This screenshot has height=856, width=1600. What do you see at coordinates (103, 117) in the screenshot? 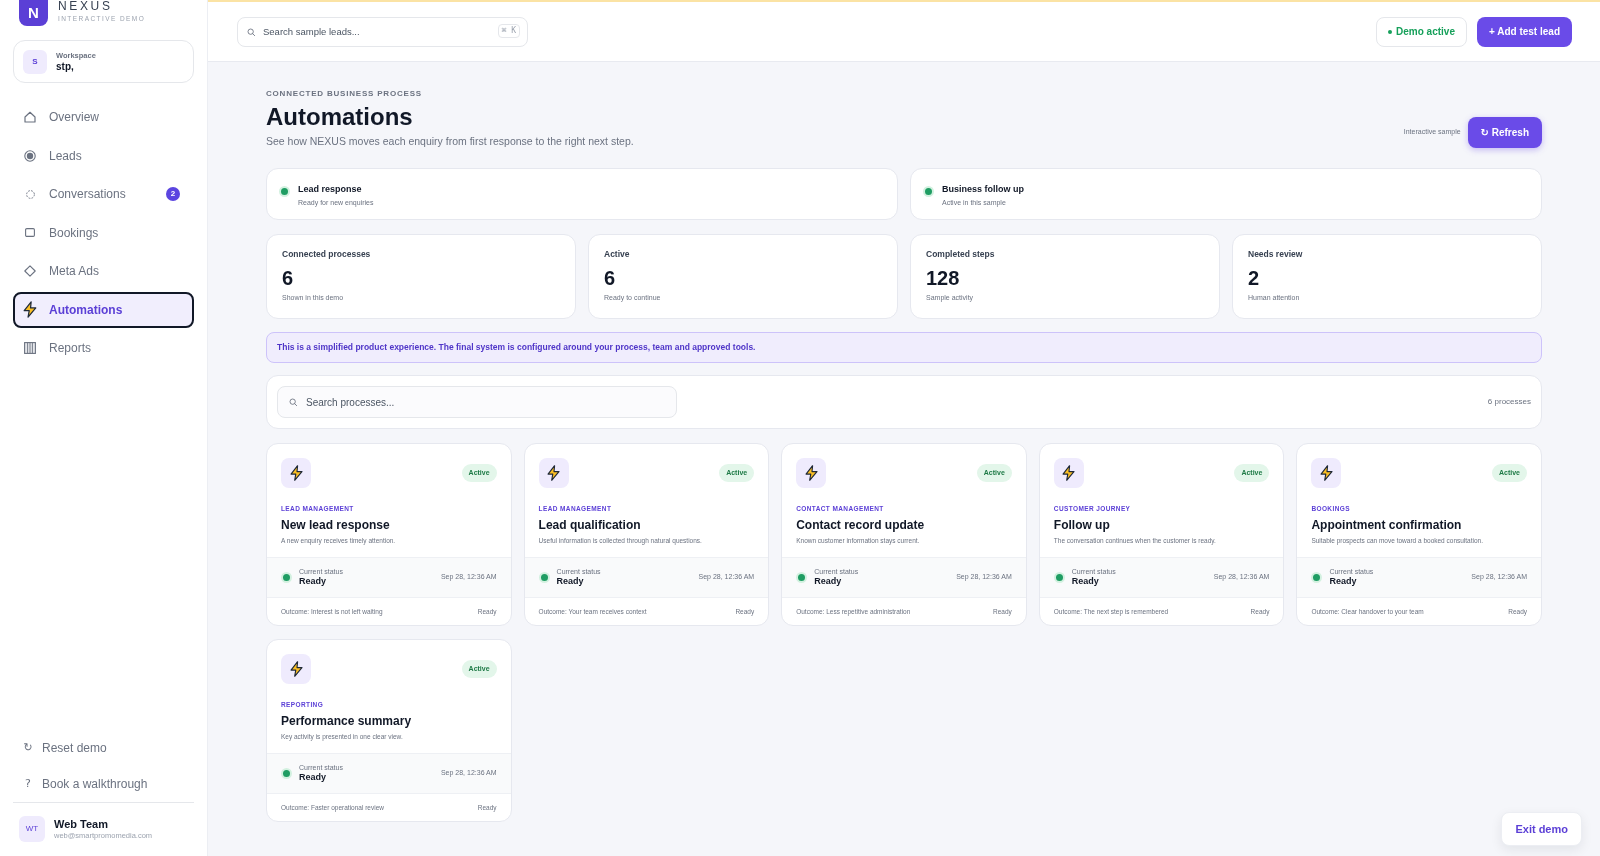
I see `sidebar-nav-item: Overview` at bounding box center [103, 117].